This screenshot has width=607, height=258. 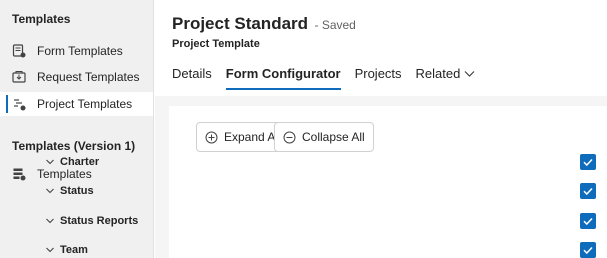 What do you see at coordinates (333, 137) in the screenshot?
I see `collapse-all-label: Collapse All` at bounding box center [333, 137].